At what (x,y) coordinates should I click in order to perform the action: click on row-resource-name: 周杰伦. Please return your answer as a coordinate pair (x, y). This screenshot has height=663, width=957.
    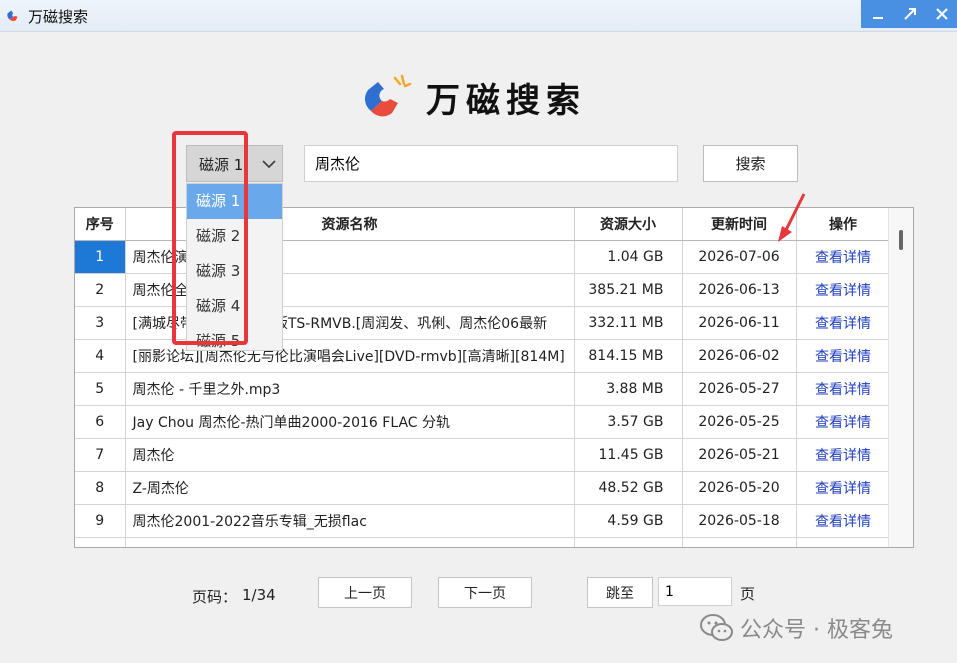
    Looking at the image, I should click on (350, 455).